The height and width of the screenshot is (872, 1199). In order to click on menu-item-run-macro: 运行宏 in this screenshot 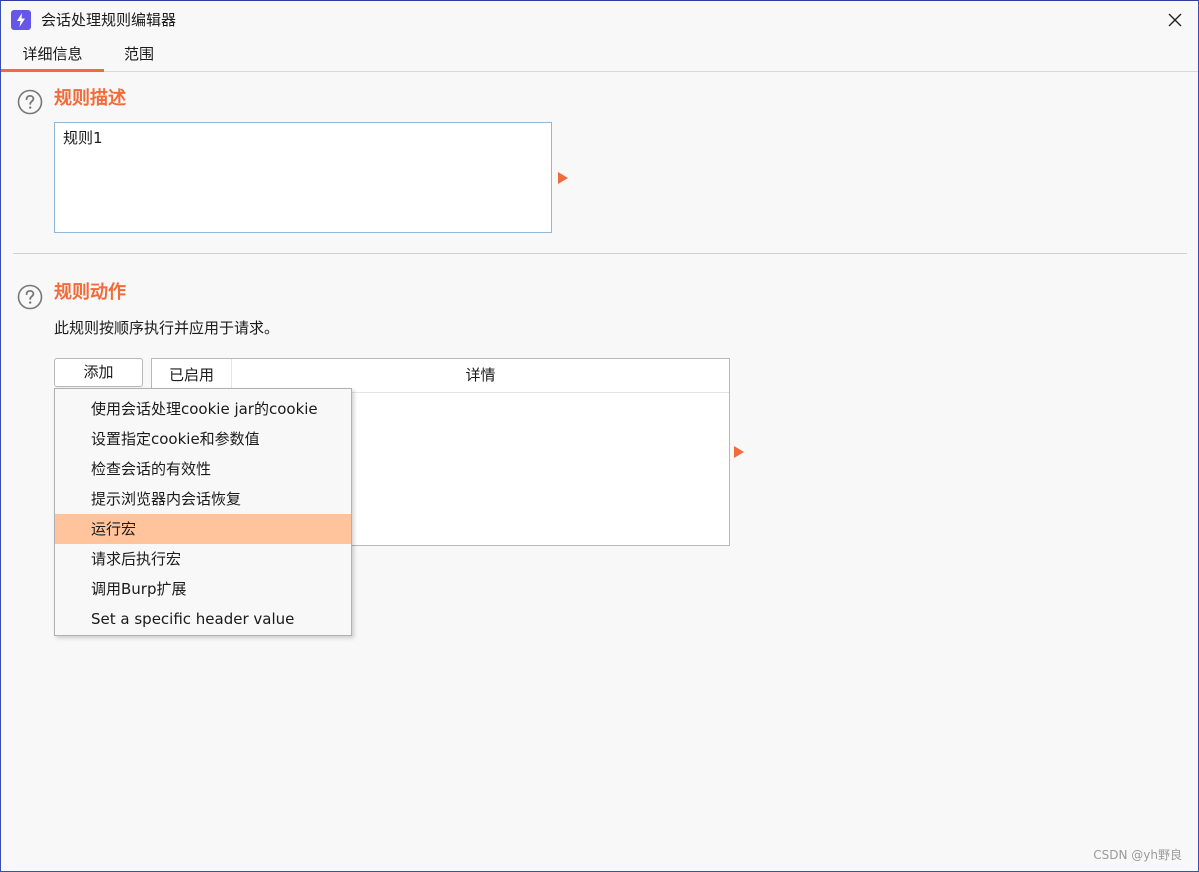, I will do `click(203, 529)`.